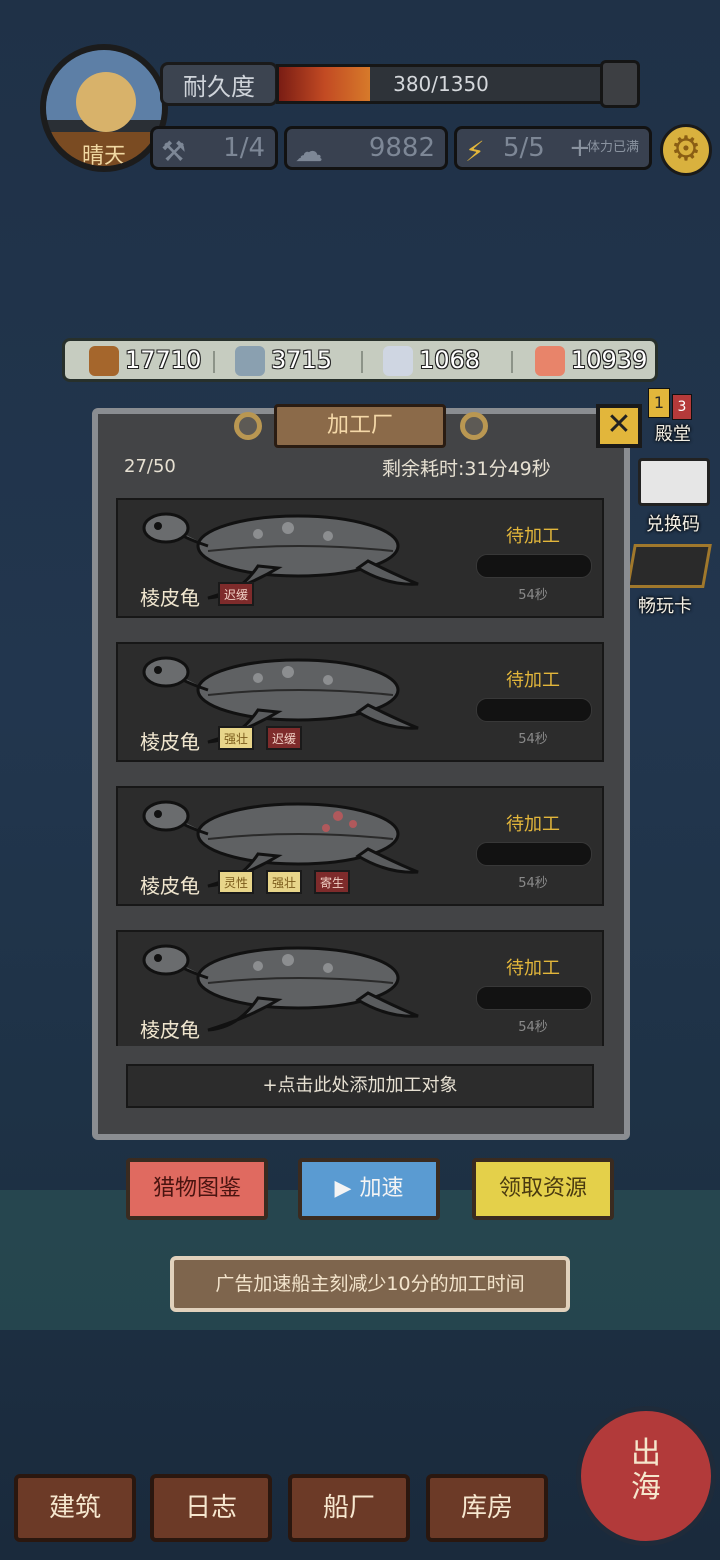 This screenshot has height=1560, width=720. What do you see at coordinates (609, 360) in the screenshot?
I see `resource-fish-value: 10939` at bounding box center [609, 360].